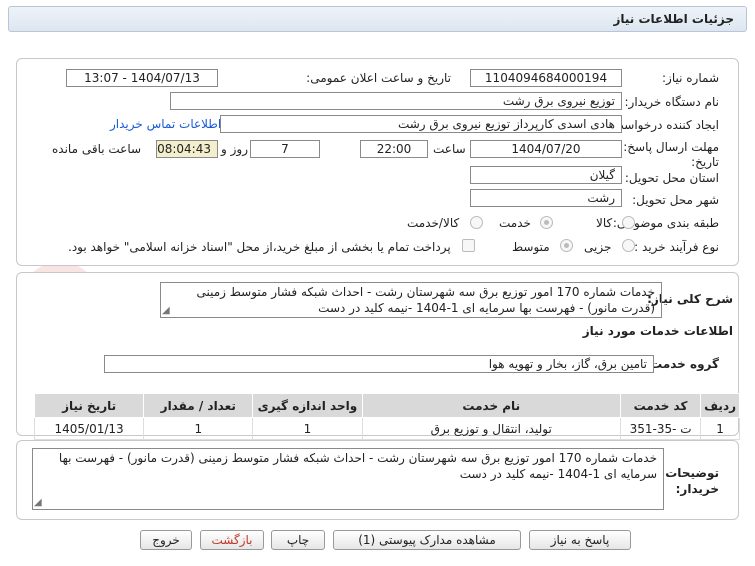  Describe the element at coordinates (628, 222) in the screenshot. I see `category-goods-radio` at that location.